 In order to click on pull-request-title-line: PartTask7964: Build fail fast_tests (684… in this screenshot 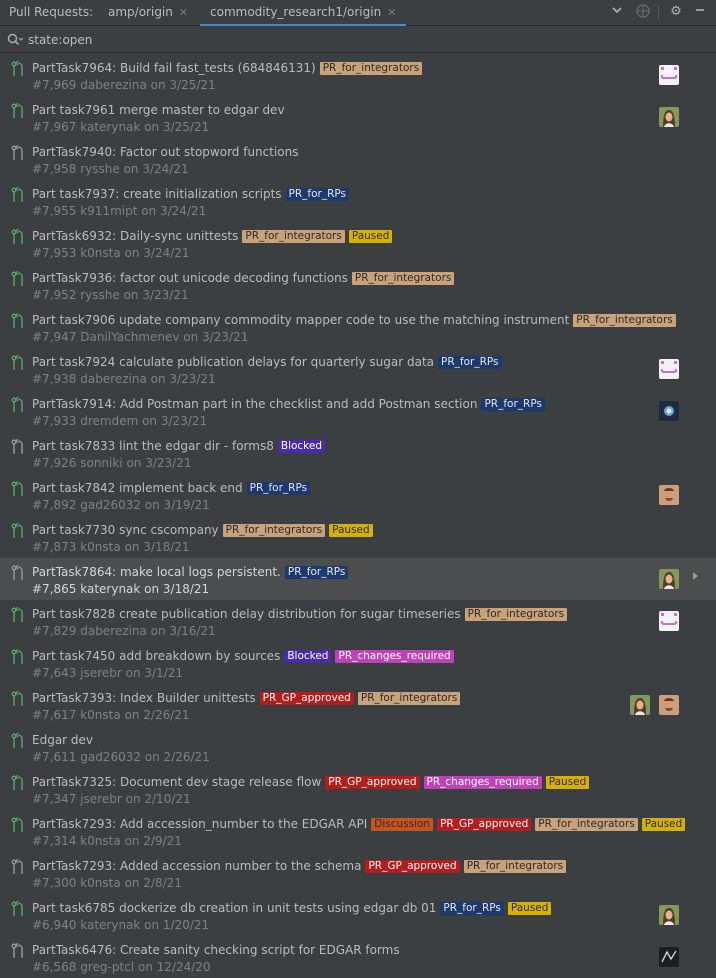, I will do `click(227, 68)`.